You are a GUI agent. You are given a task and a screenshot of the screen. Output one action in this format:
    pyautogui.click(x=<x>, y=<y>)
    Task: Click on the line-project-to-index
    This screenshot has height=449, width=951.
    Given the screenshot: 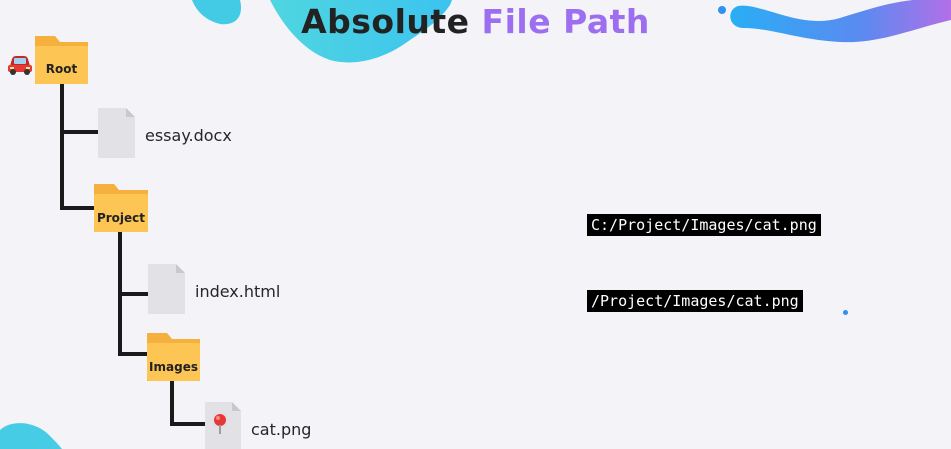 What is the action you would take?
    pyautogui.click(x=135, y=263)
    